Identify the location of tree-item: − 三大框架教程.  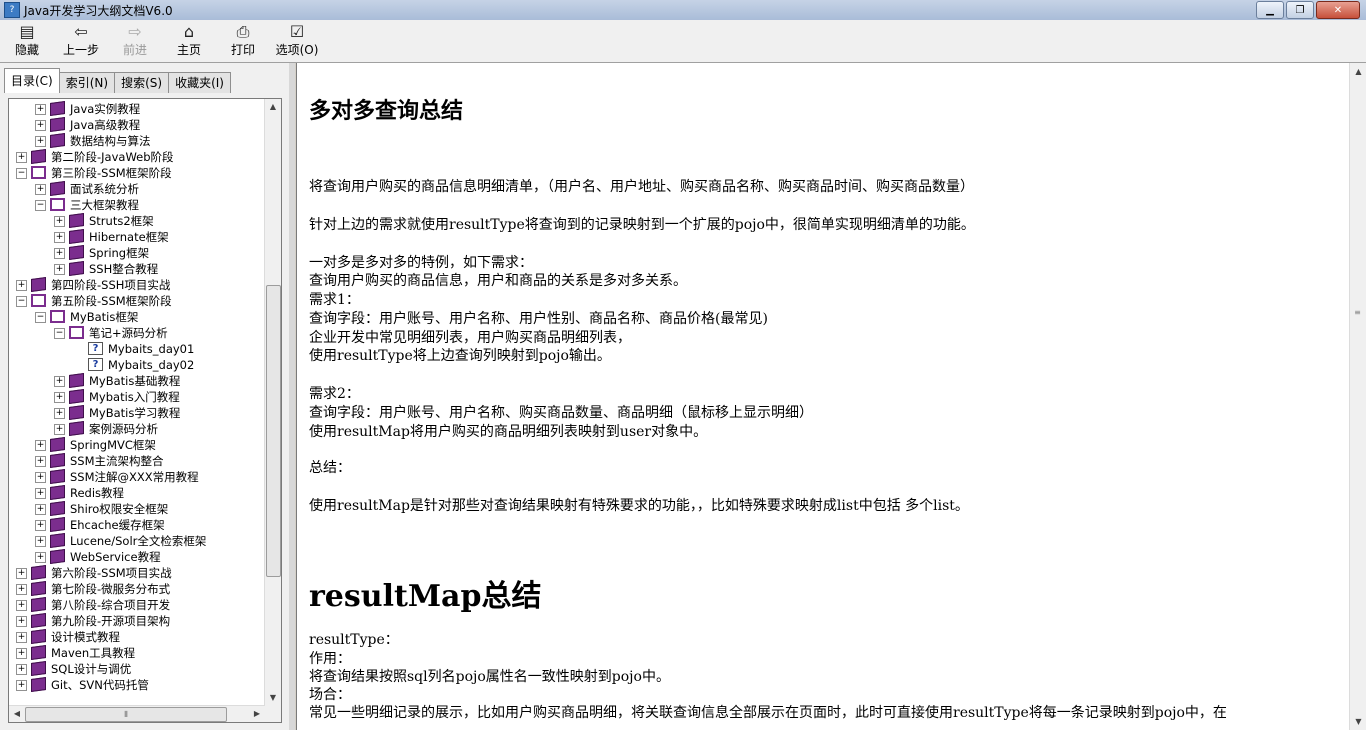
(137, 205).